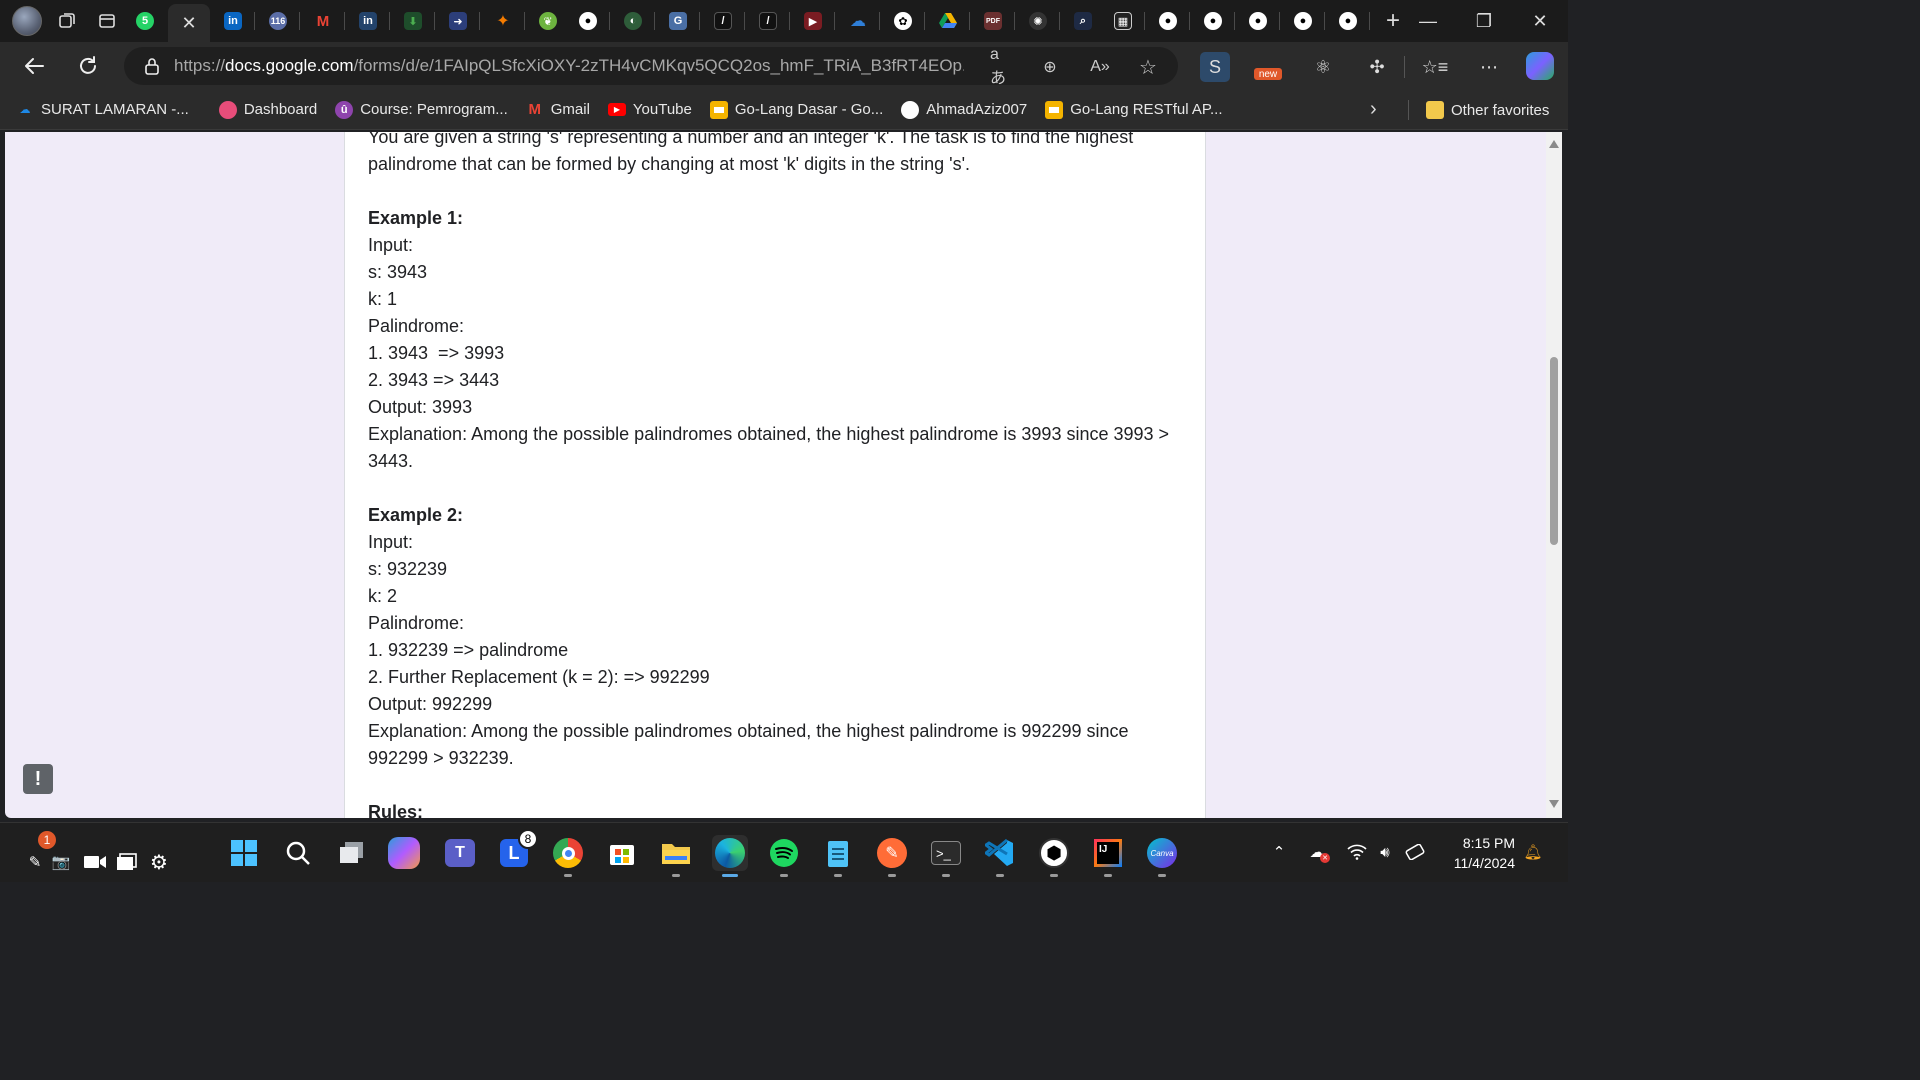  Describe the element at coordinates (1083, 21) in the screenshot. I see `tab-search: ⌕` at that location.